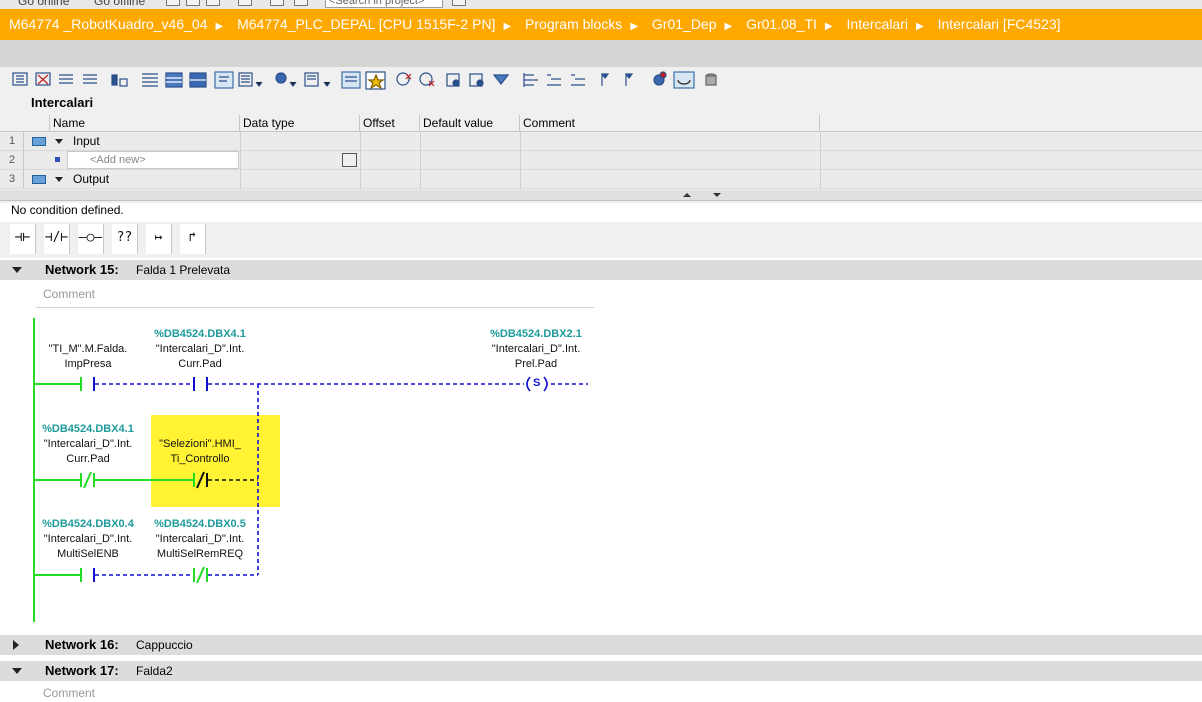  I want to click on collapse-arrow-icon, so click(17, 671).